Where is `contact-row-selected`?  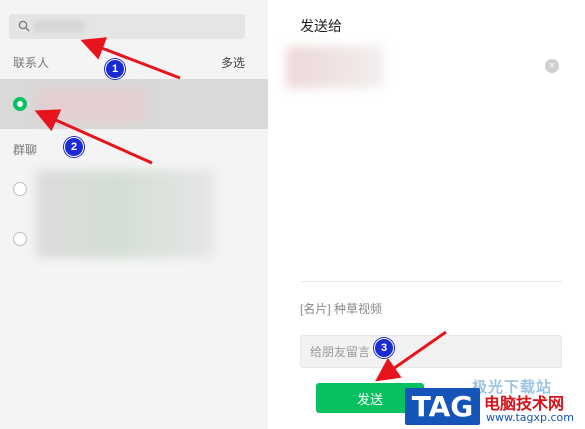 contact-row-selected is located at coordinates (134, 104).